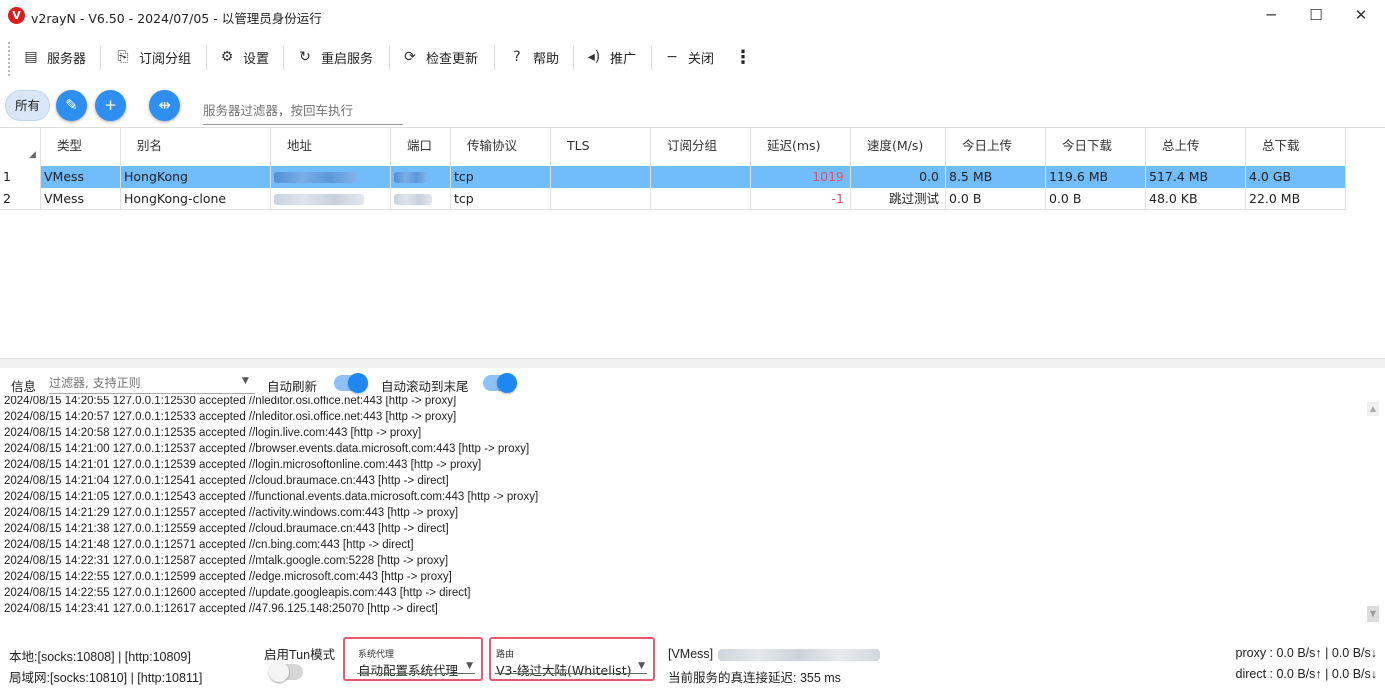 This screenshot has width=1385, height=690. I want to click on move-server-button: ⇹, so click(164, 105).